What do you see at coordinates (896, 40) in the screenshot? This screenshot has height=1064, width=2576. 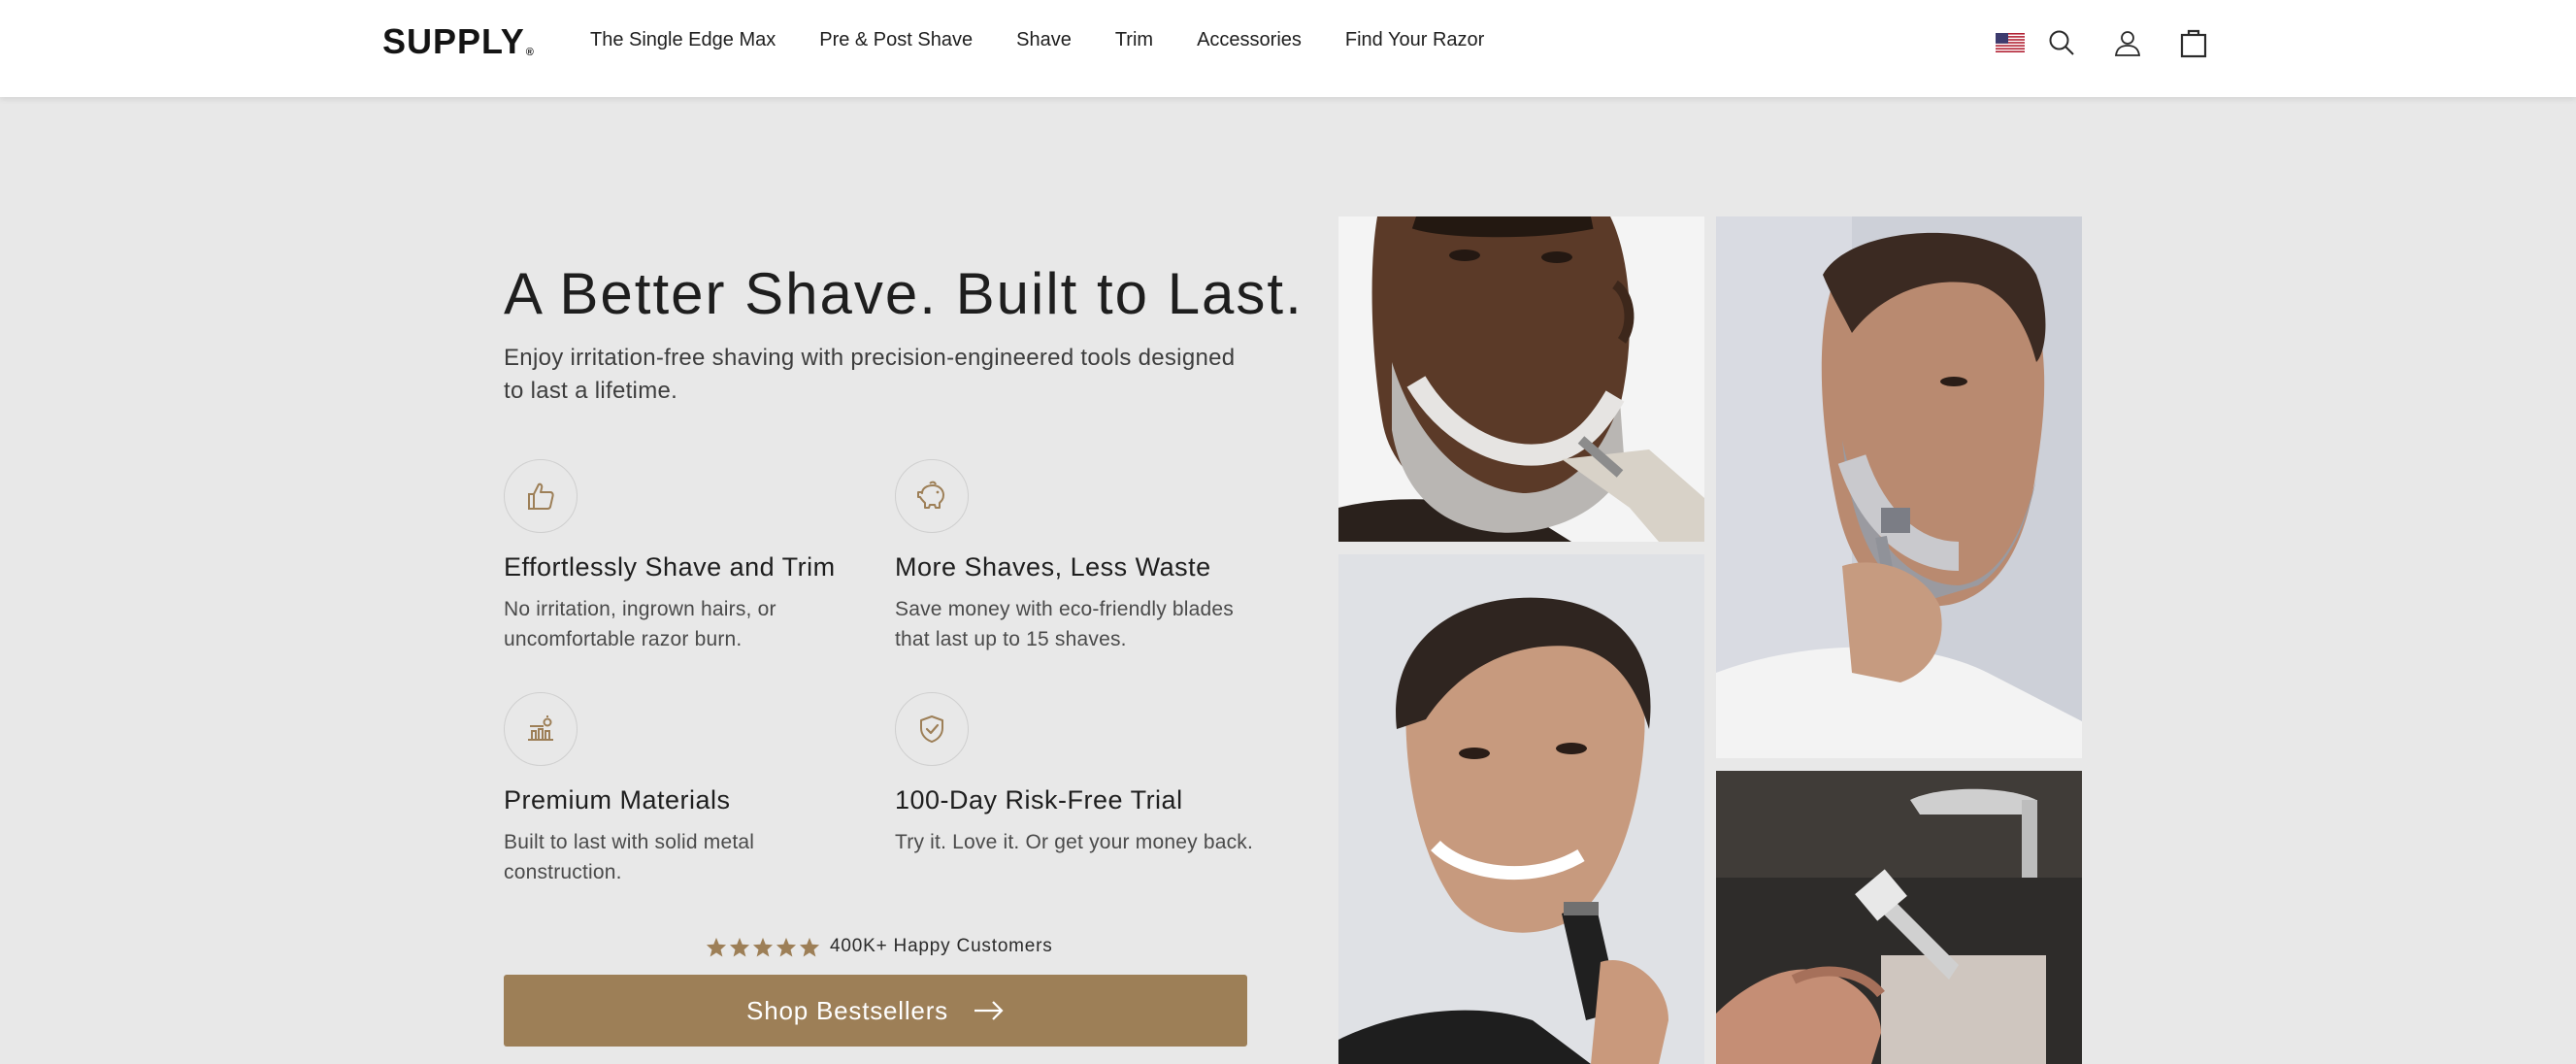 I see `nav-item-pre-post-shave: Pre & Post Shave` at bounding box center [896, 40].